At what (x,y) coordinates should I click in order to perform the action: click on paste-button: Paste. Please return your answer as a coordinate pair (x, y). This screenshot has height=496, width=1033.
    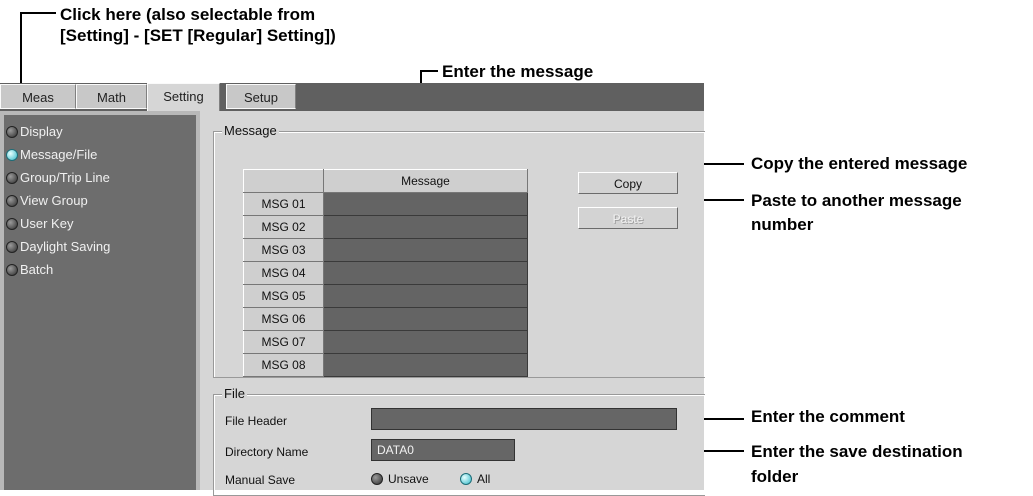
    Looking at the image, I should click on (628, 218).